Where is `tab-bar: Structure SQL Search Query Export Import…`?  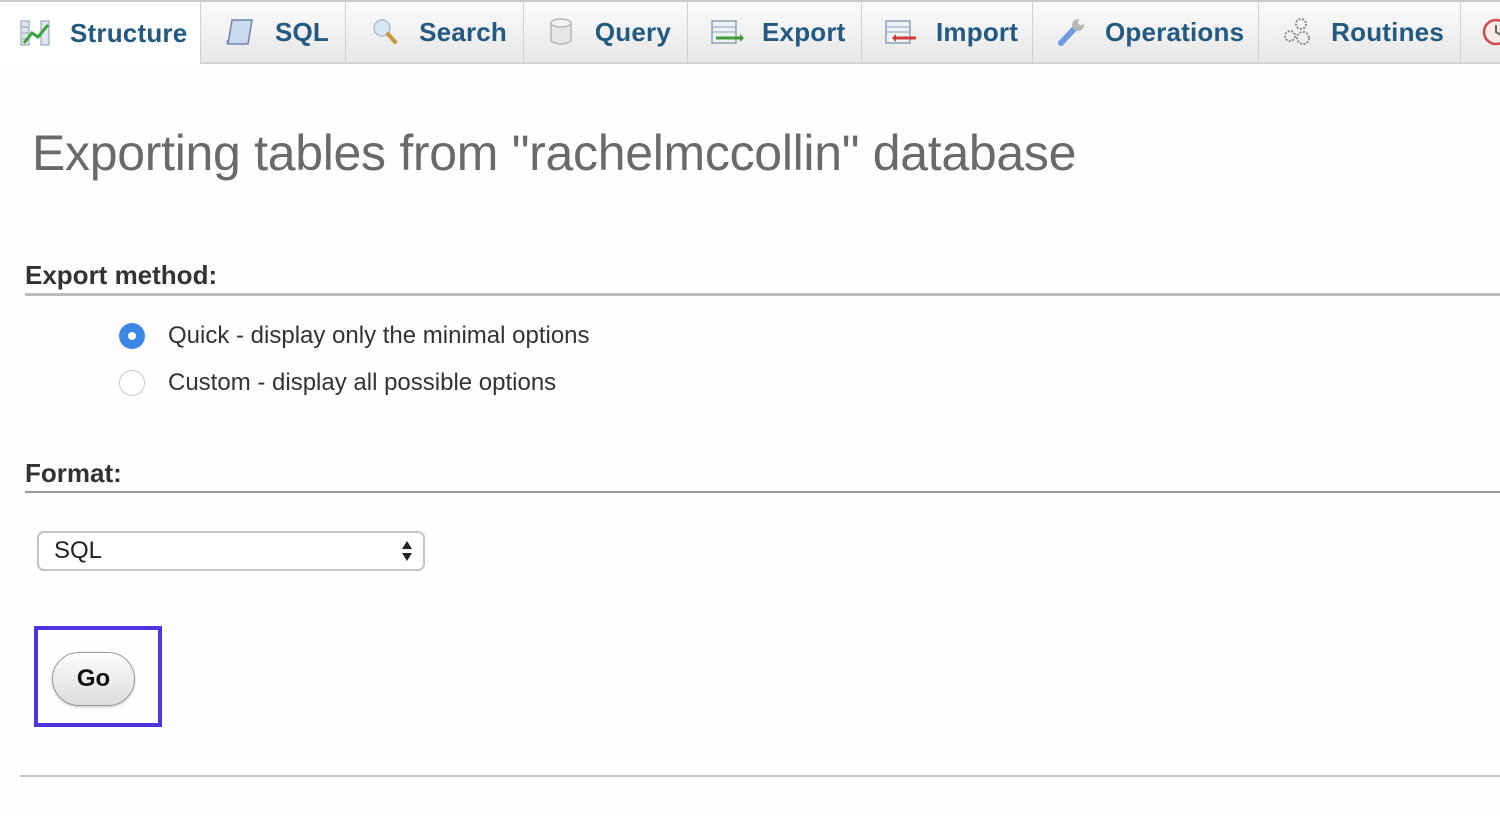
tab-bar: Structure SQL Search Query Export Import… is located at coordinates (750, 32).